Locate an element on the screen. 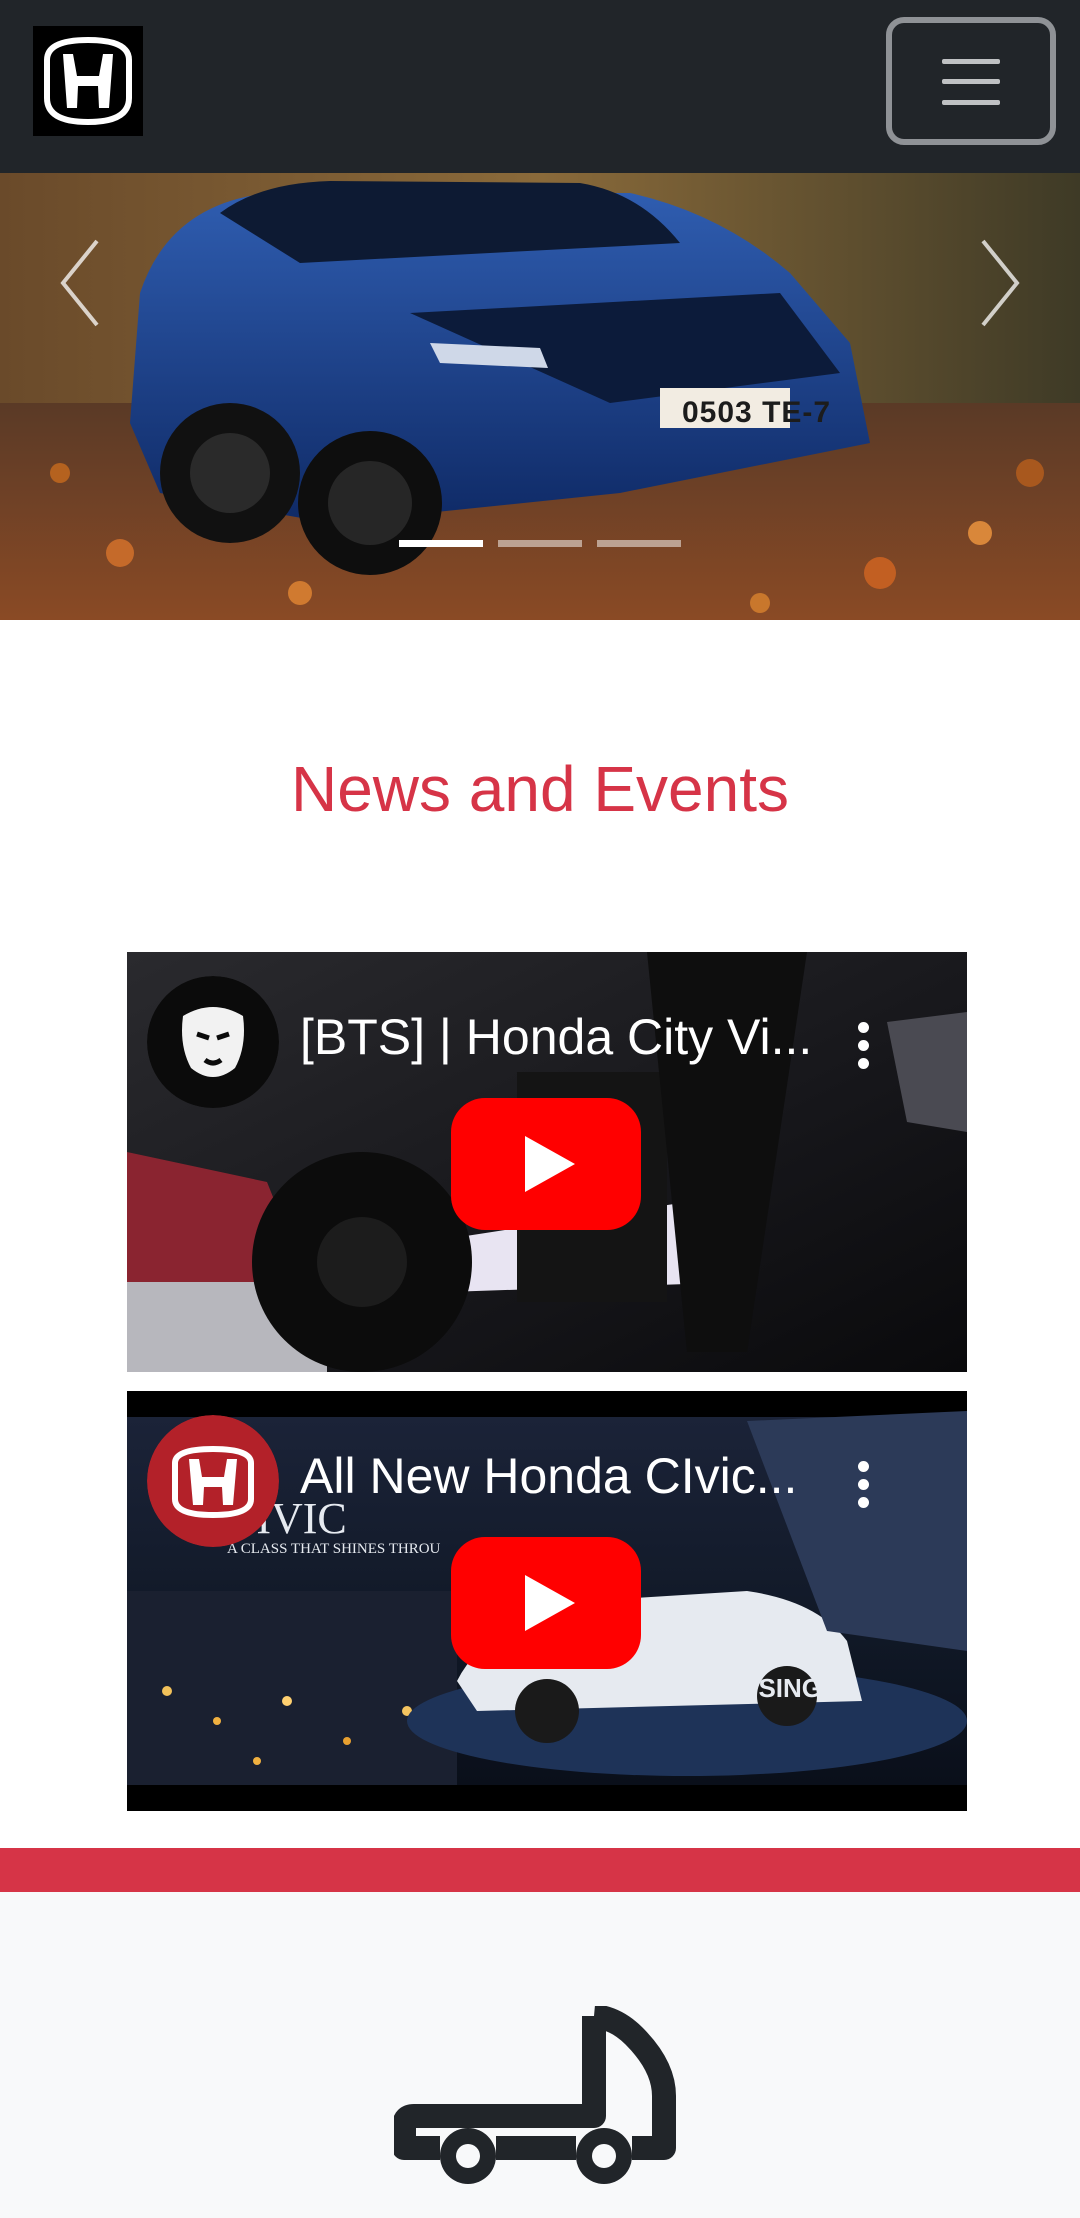  lion-head-icon is located at coordinates (213, 1042).